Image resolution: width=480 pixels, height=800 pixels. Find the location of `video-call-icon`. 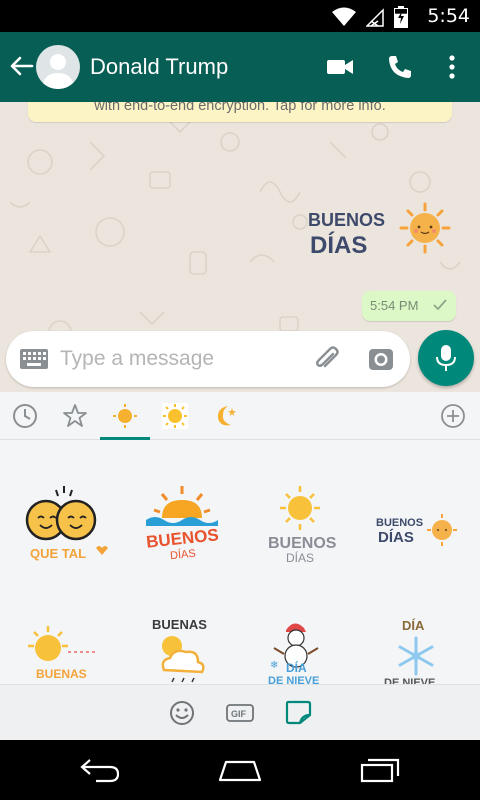

video-call-icon is located at coordinates (340, 67).